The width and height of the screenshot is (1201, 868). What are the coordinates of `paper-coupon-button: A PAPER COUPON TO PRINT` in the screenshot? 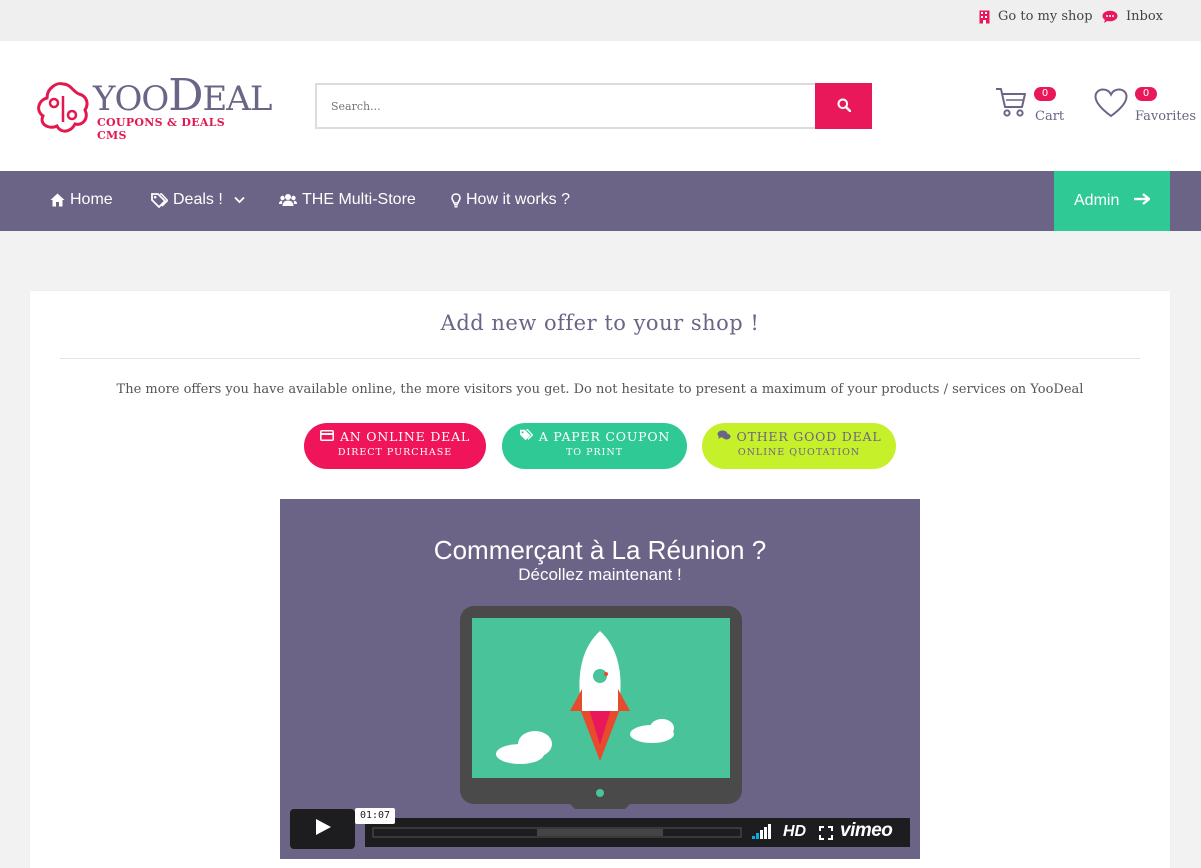 It's located at (594, 446).